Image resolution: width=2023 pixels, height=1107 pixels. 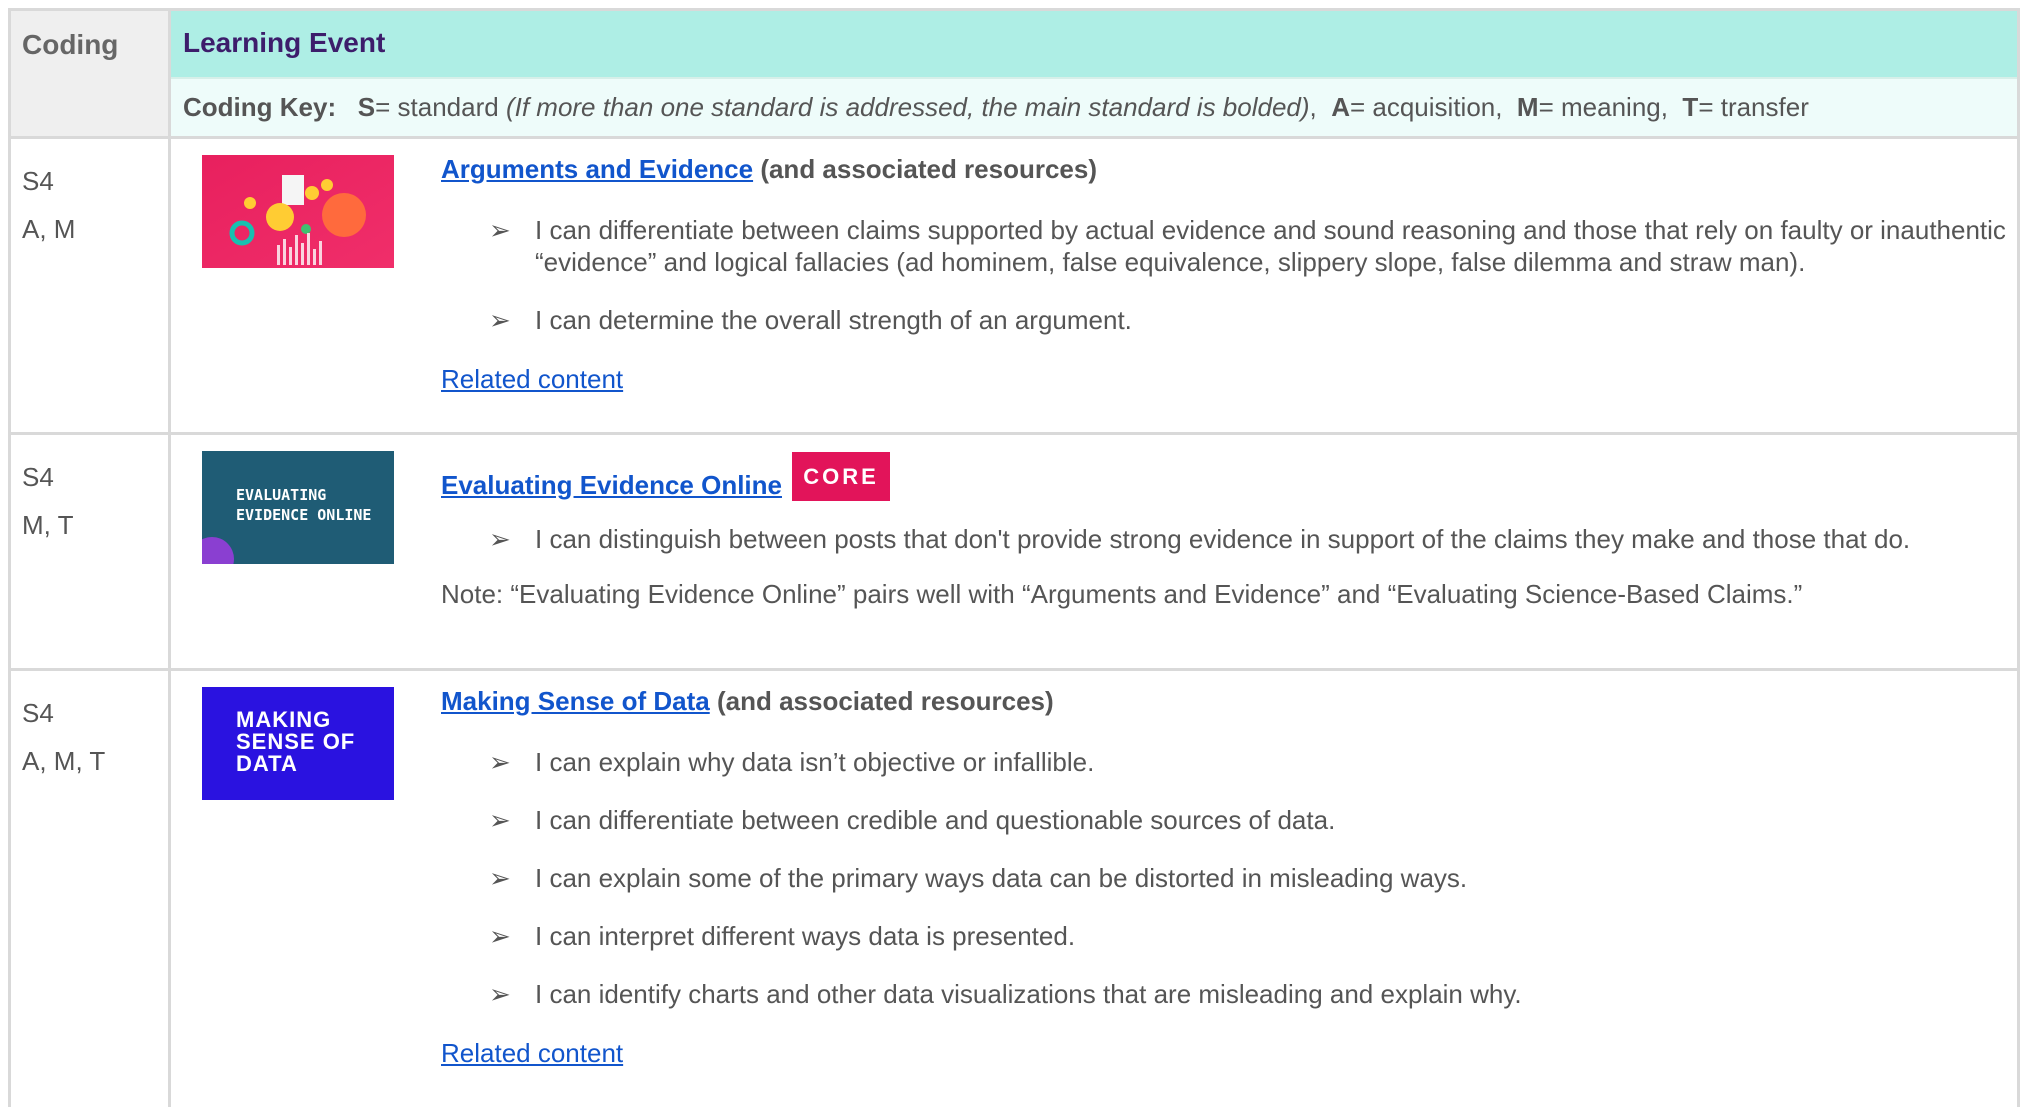 I want to click on event-title-line: Evaluating Evidence Online CORE, so click(x=1229, y=475).